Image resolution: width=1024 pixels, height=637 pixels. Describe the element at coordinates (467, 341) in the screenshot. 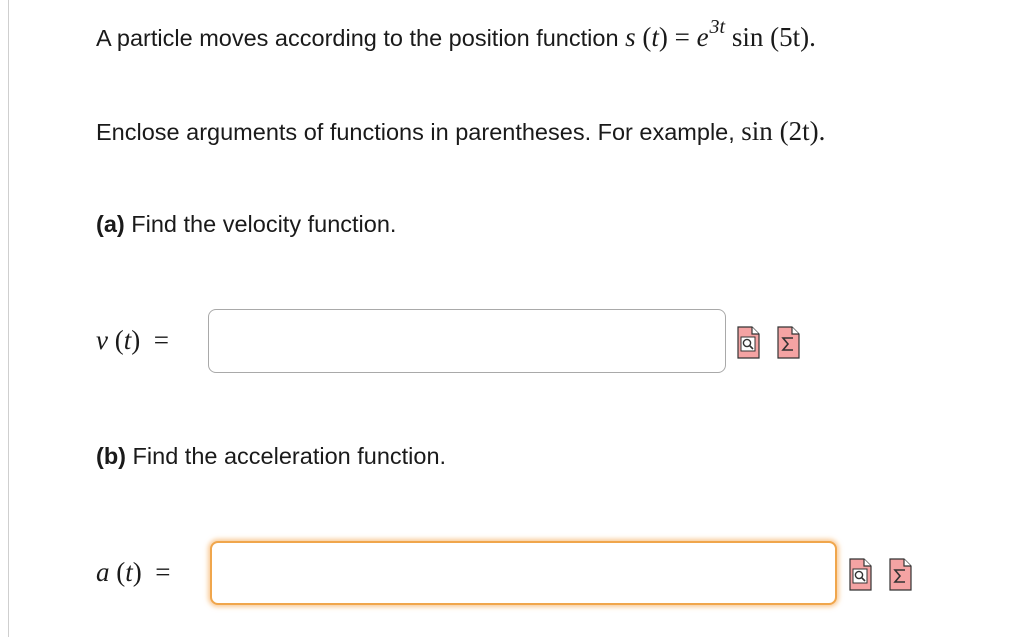

I see `velocity-answer-input` at that location.